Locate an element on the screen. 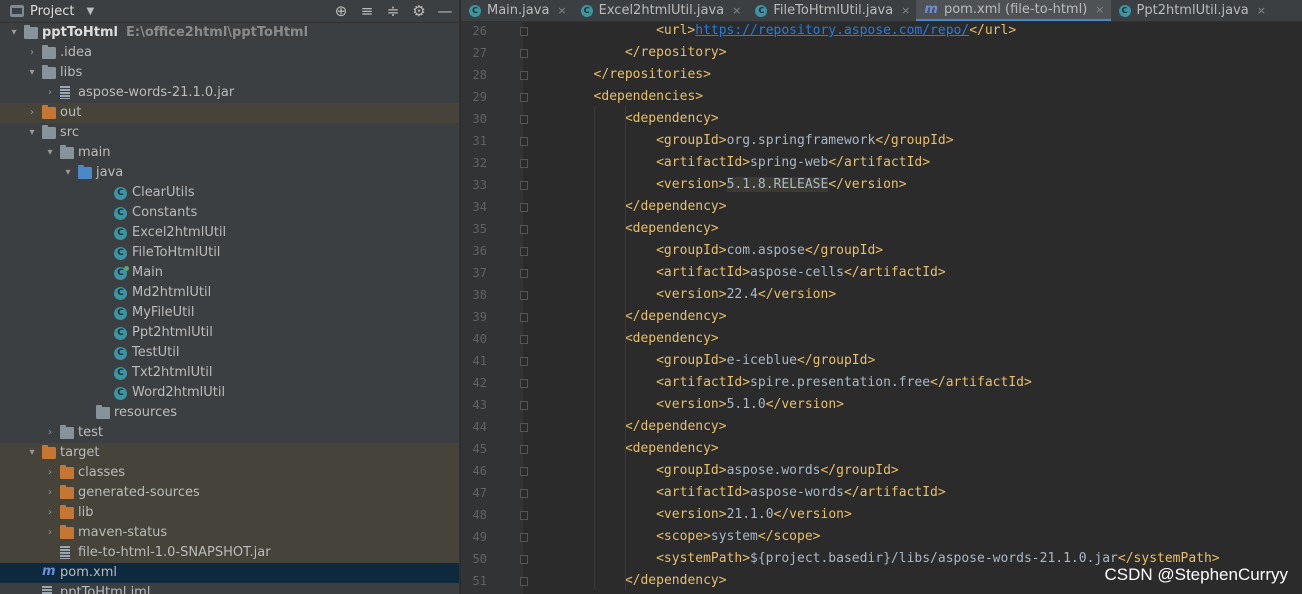  locate-icon: ⊕ is located at coordinates (341, 11).